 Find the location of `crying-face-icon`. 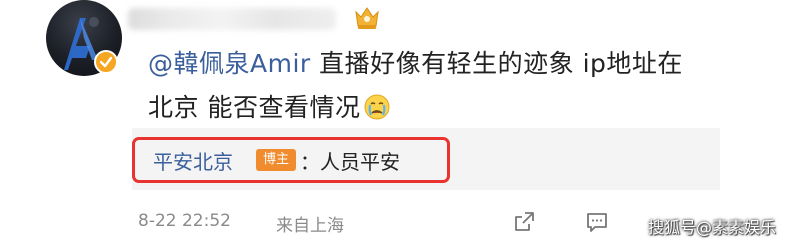

crying-face-icon is located at coordinates (377, 107).